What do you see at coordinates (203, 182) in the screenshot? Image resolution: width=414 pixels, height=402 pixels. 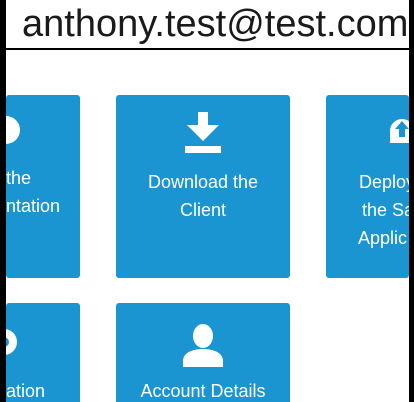 I see `tile-label-line1: Download the` at bounding box center [203, 182].